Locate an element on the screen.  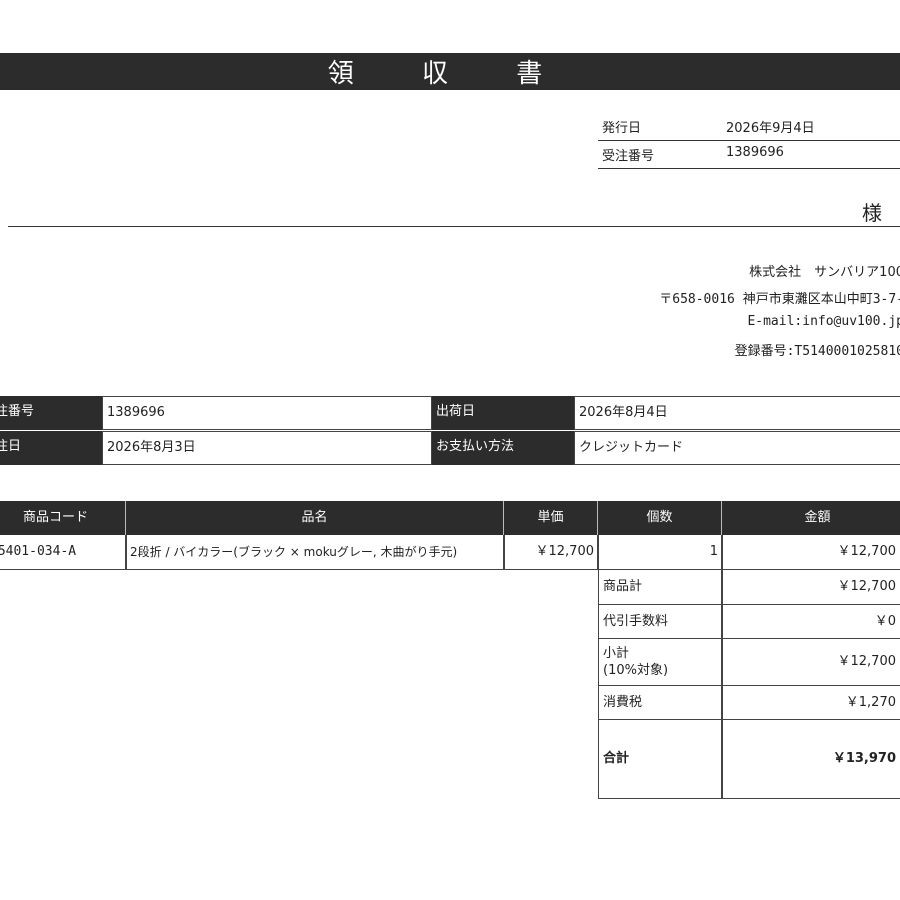
header-unit-price: 単価 is located at coordinates (551, 518).